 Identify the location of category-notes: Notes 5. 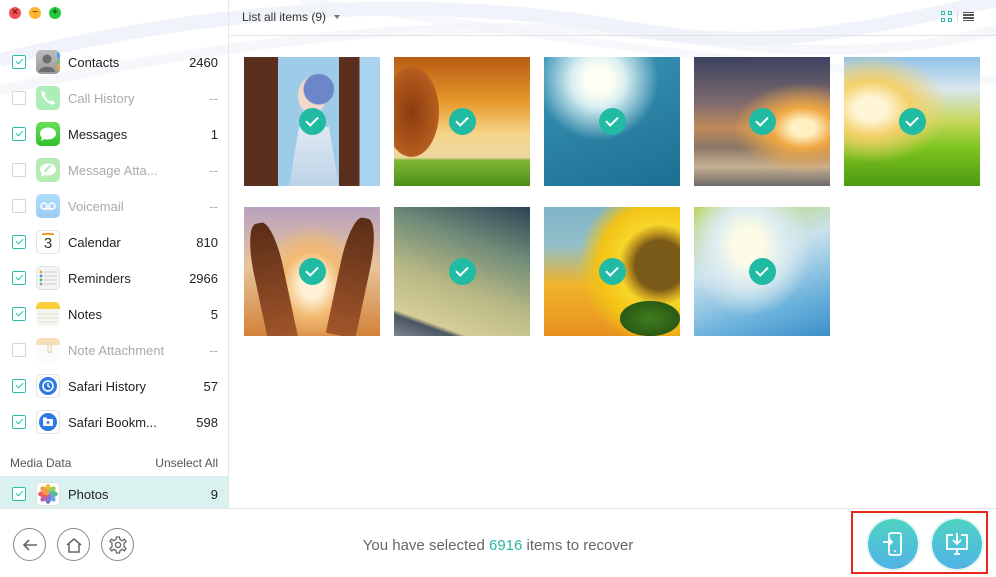
(114, 314).